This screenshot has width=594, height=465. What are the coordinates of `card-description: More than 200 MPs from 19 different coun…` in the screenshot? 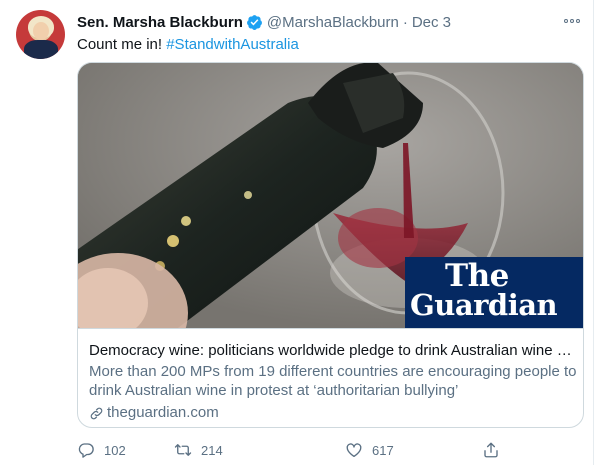 It's located at (333, 381).